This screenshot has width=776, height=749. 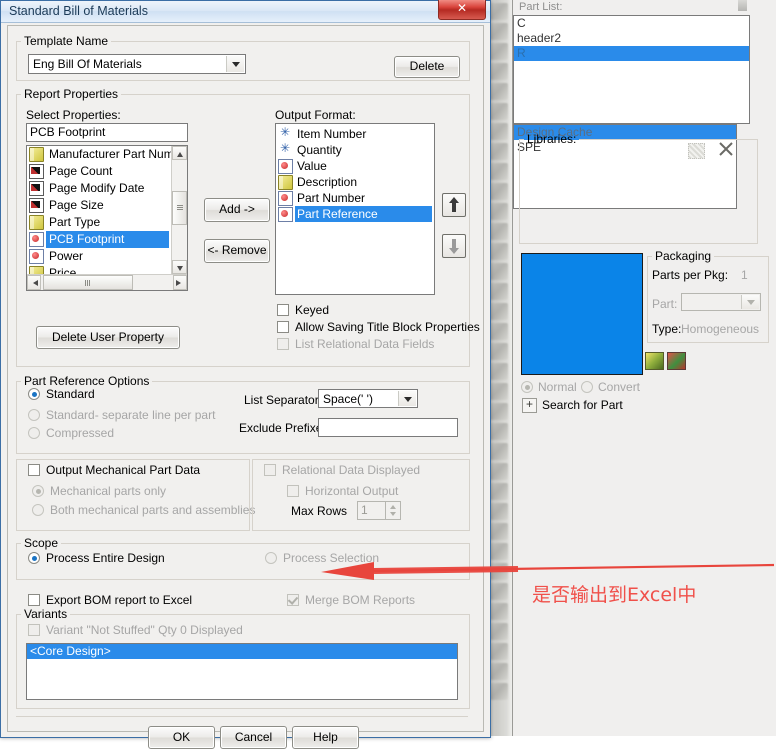 I want to click on part-list-header-icon, so click(x=742, y=5).